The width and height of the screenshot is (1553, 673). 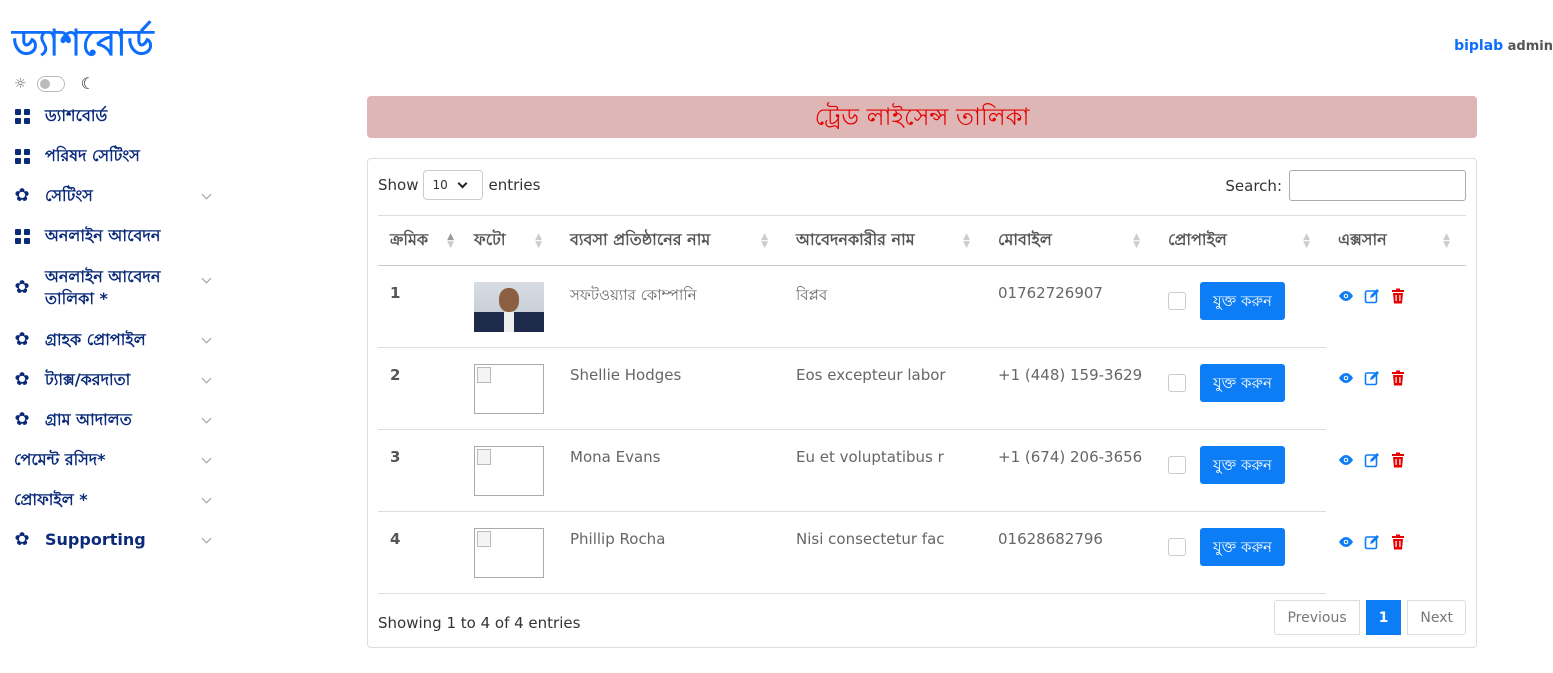 What do you see at coordinates (1383, 617) in the screenshot?
I see `page-1-button: 1` at bounding box center [1383, 617].